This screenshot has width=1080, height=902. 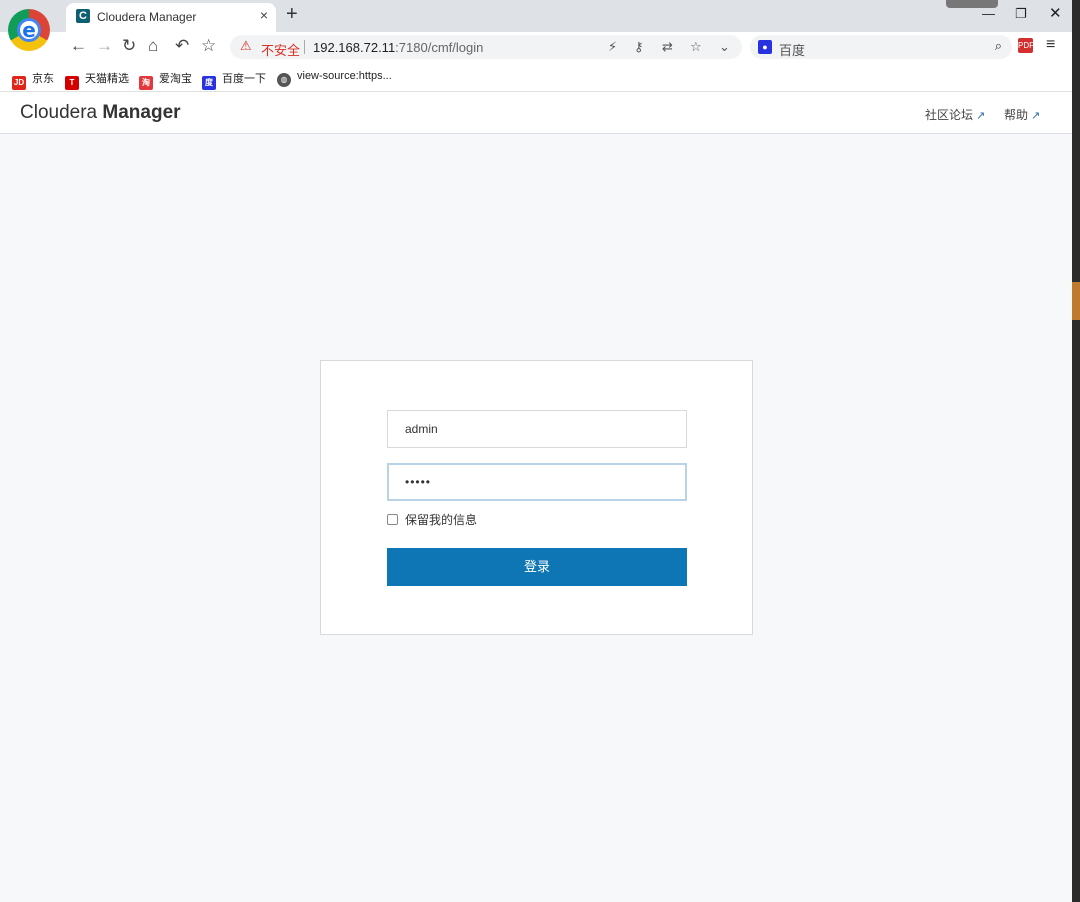 I want to click on chevron-down-icon: ⌄, so click(x=724, y=47).